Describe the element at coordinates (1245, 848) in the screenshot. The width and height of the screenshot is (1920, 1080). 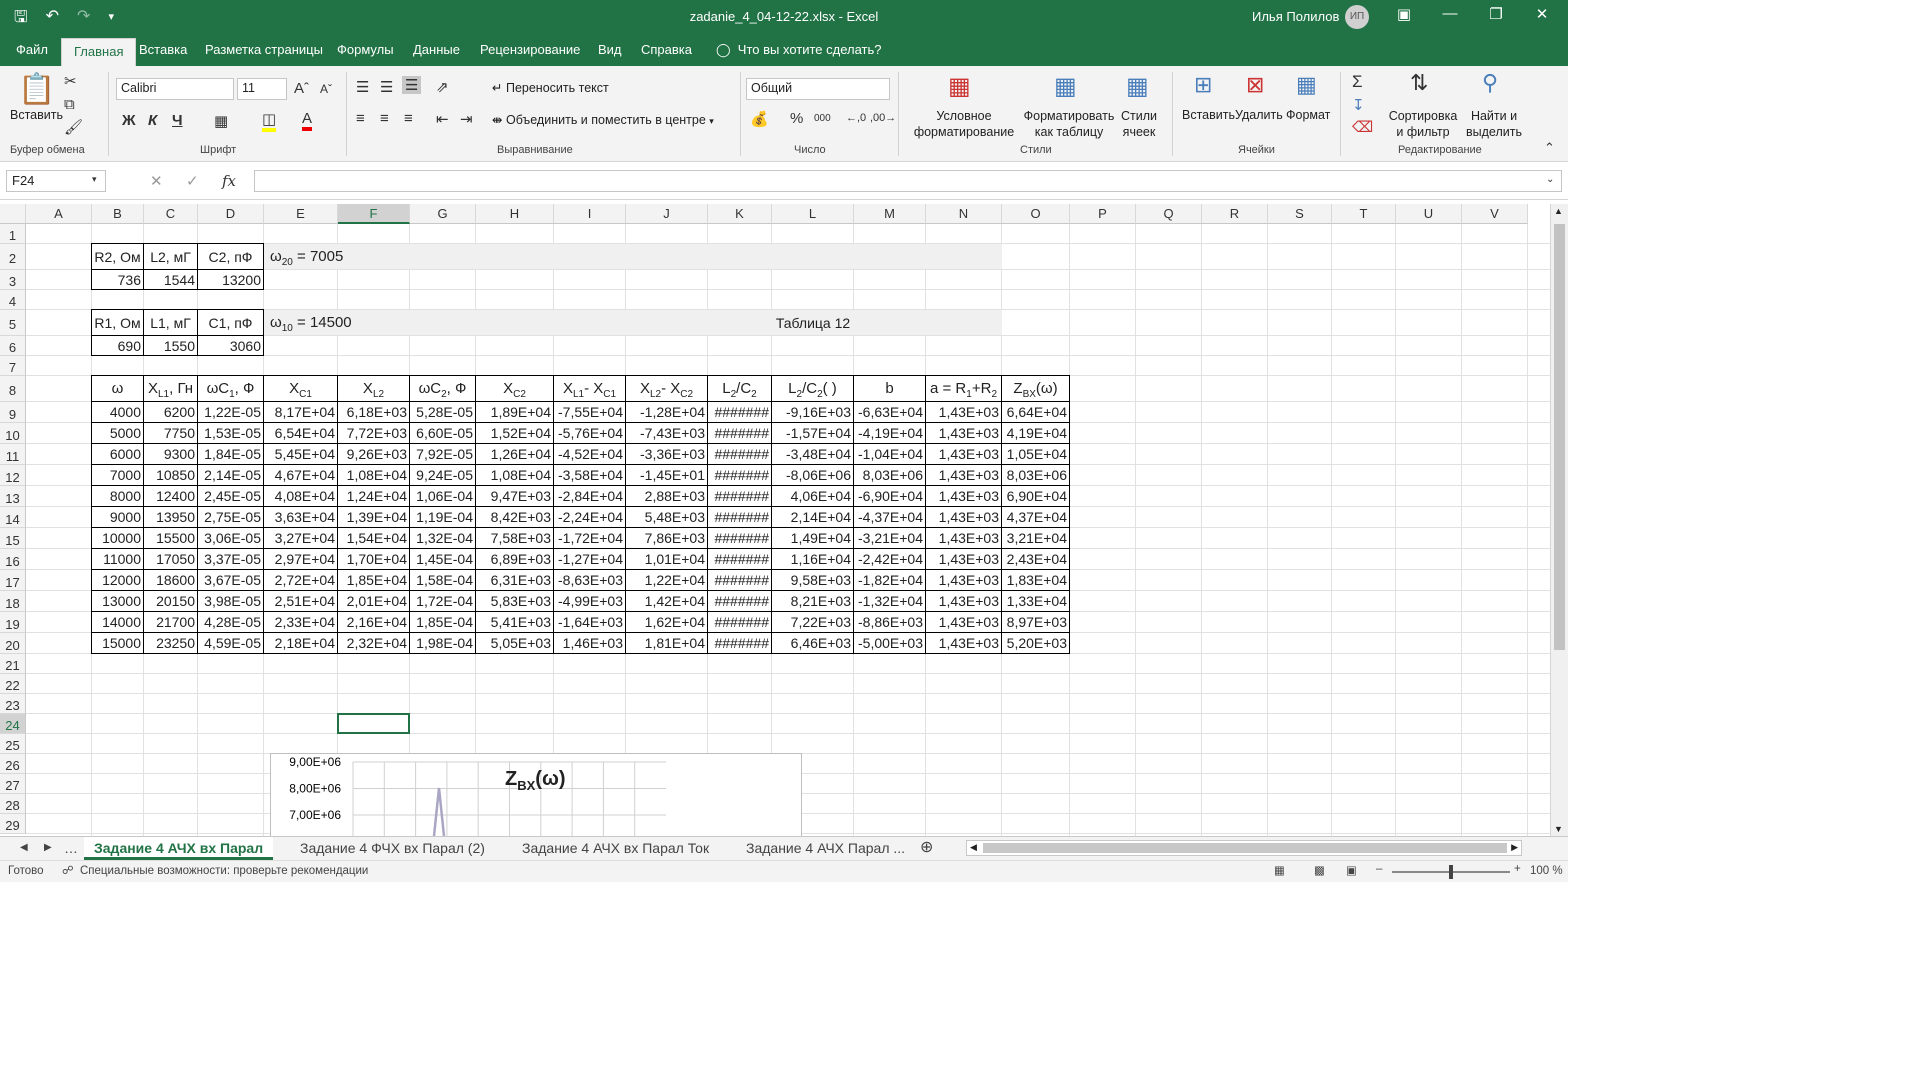
I see `hscroll-thumb` at that location.